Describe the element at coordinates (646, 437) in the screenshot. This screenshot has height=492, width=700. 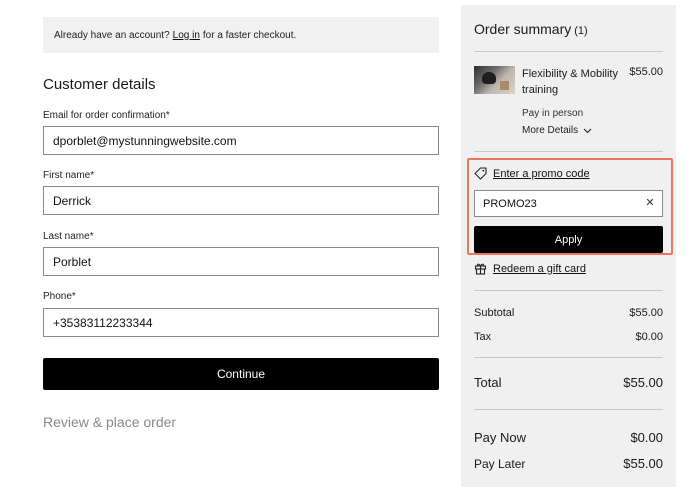
I see `pay-now-value: $0.00` at that location.